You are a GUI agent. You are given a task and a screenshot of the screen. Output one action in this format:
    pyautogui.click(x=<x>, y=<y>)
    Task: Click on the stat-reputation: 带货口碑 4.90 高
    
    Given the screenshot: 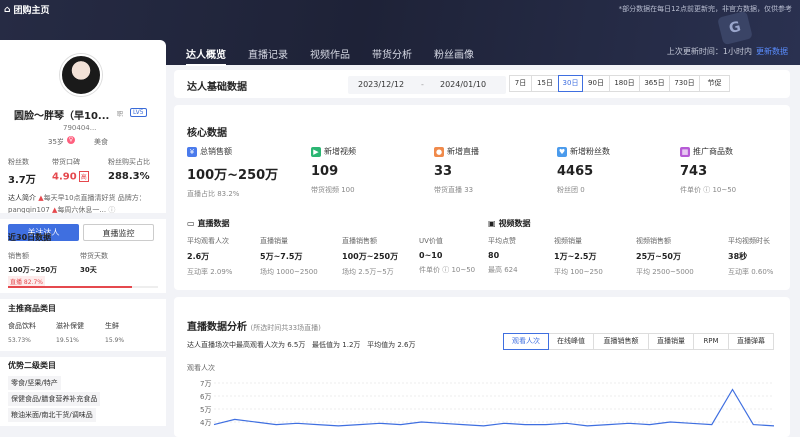 What is the action you would take?
    pyautogui.click(x=70, y=170)
    